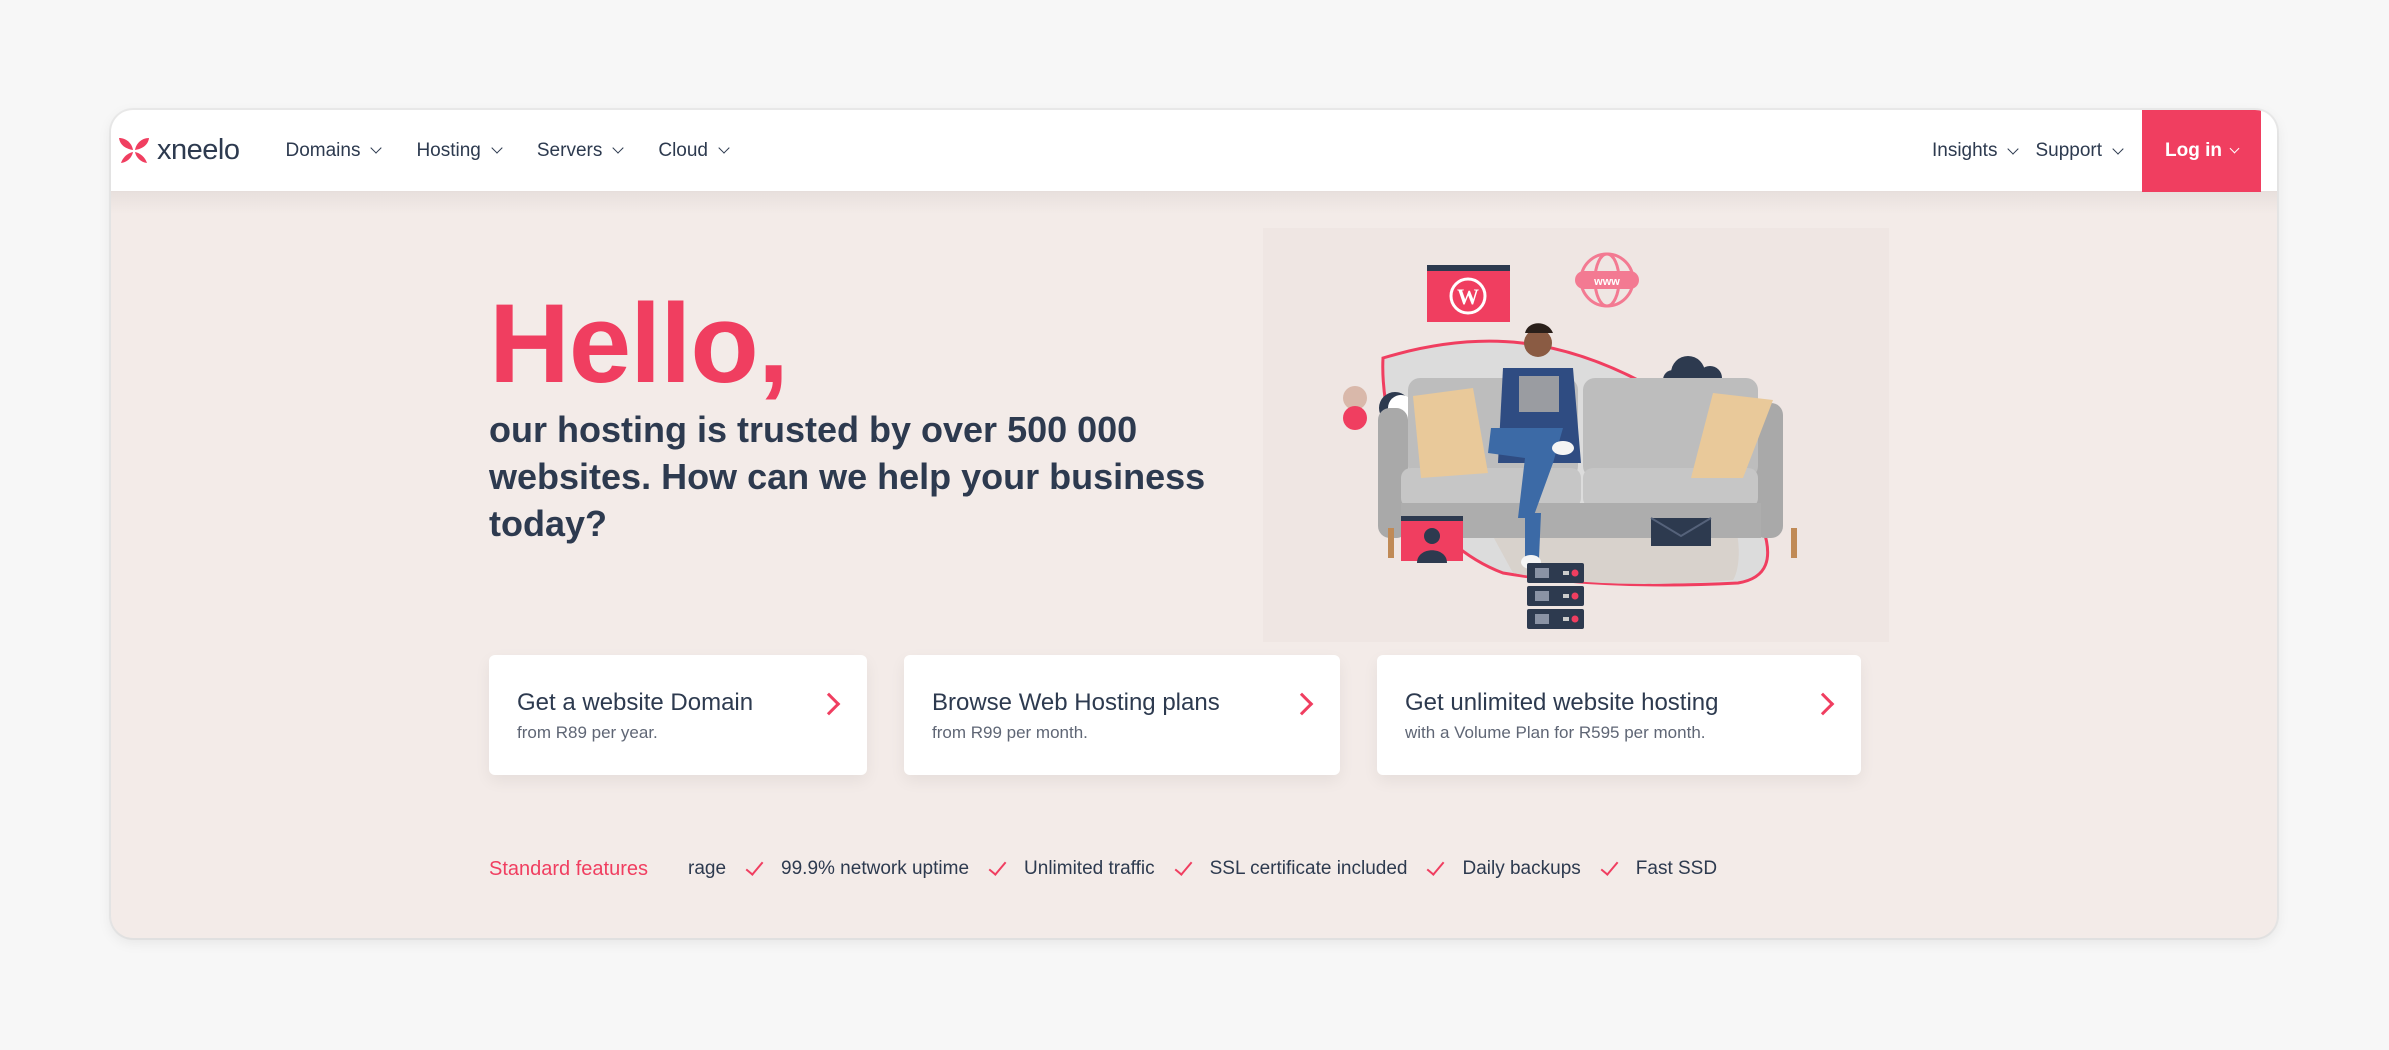 Image resolution: width=2389 pixels, height=1050 pixels. What do you see at coordinates (1562, 702) in the screenshot?
I see `card-title: Get unlimited website hosting` at bounding box center [1562, 702].